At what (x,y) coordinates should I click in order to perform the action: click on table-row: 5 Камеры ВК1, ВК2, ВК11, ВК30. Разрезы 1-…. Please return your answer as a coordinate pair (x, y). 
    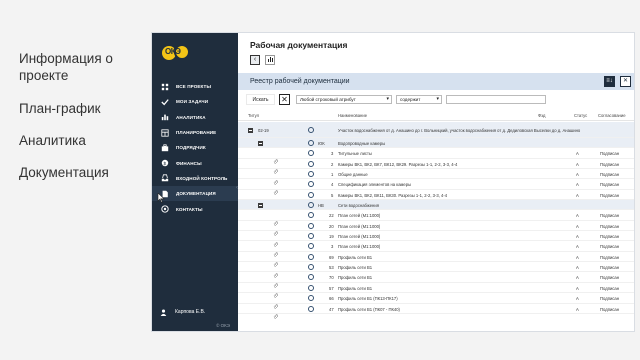
    Looking at the image, I should click on (436, 197).